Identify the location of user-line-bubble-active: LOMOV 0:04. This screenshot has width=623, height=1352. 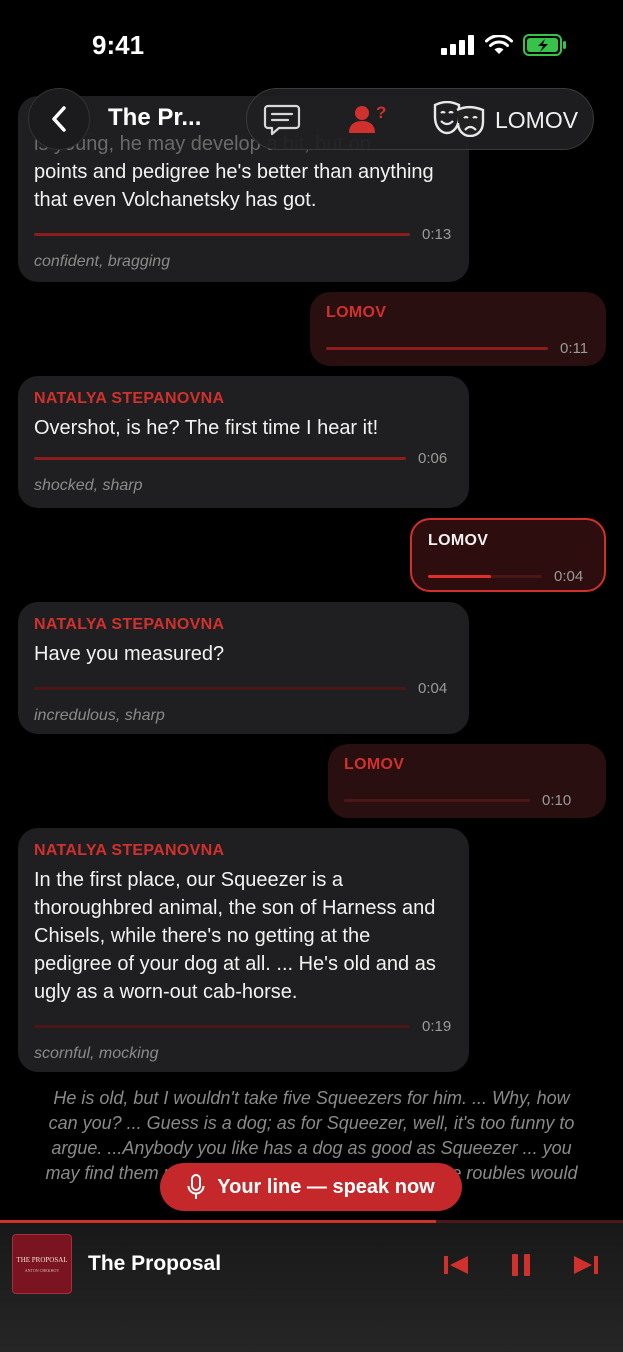
(508, 555).